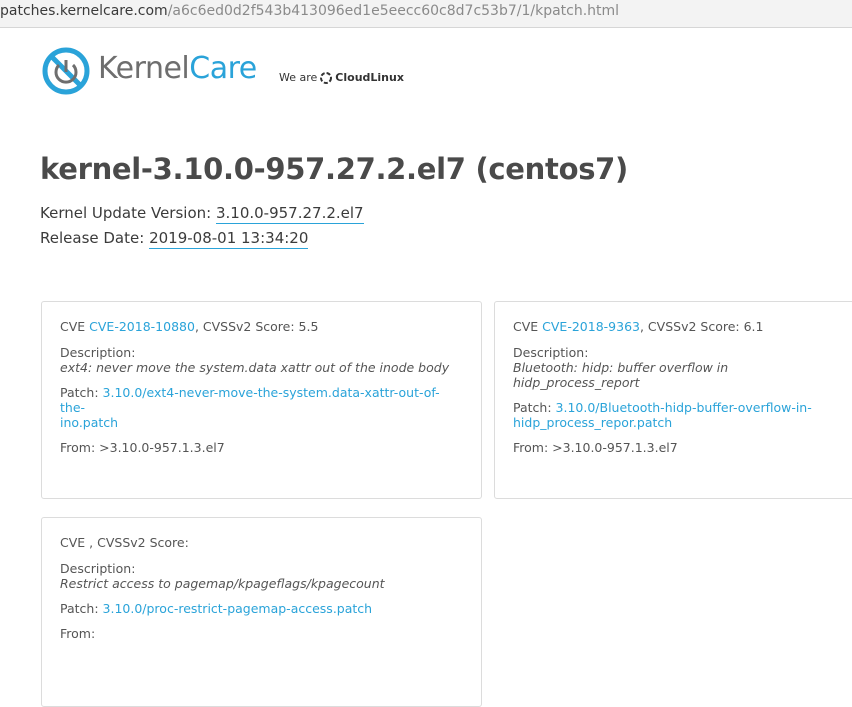 This screenshot has height=707, width=852. Describe the element at coordinates (139, 542) in the screenshot. I see `cvss-score: , CVSSv2 Score:` at that location.